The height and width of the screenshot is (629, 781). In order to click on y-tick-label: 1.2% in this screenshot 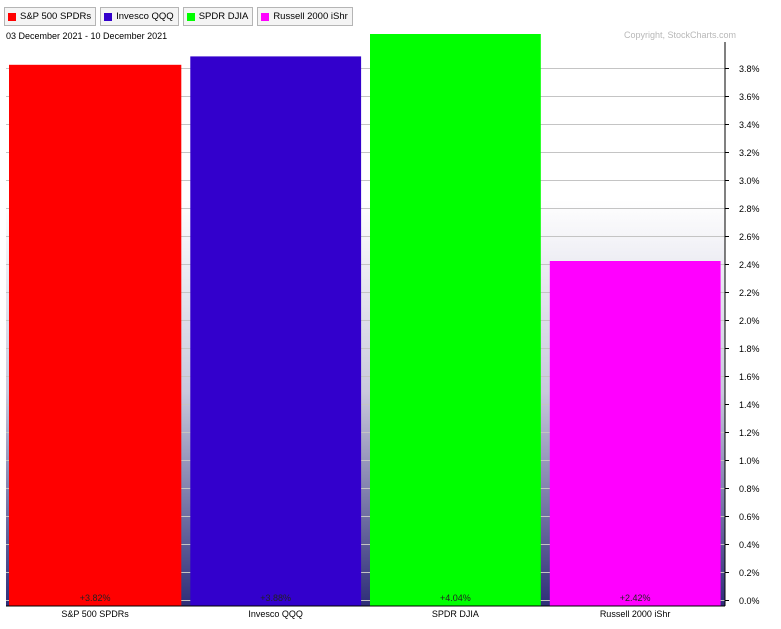, I will do `click(749, 433)`.